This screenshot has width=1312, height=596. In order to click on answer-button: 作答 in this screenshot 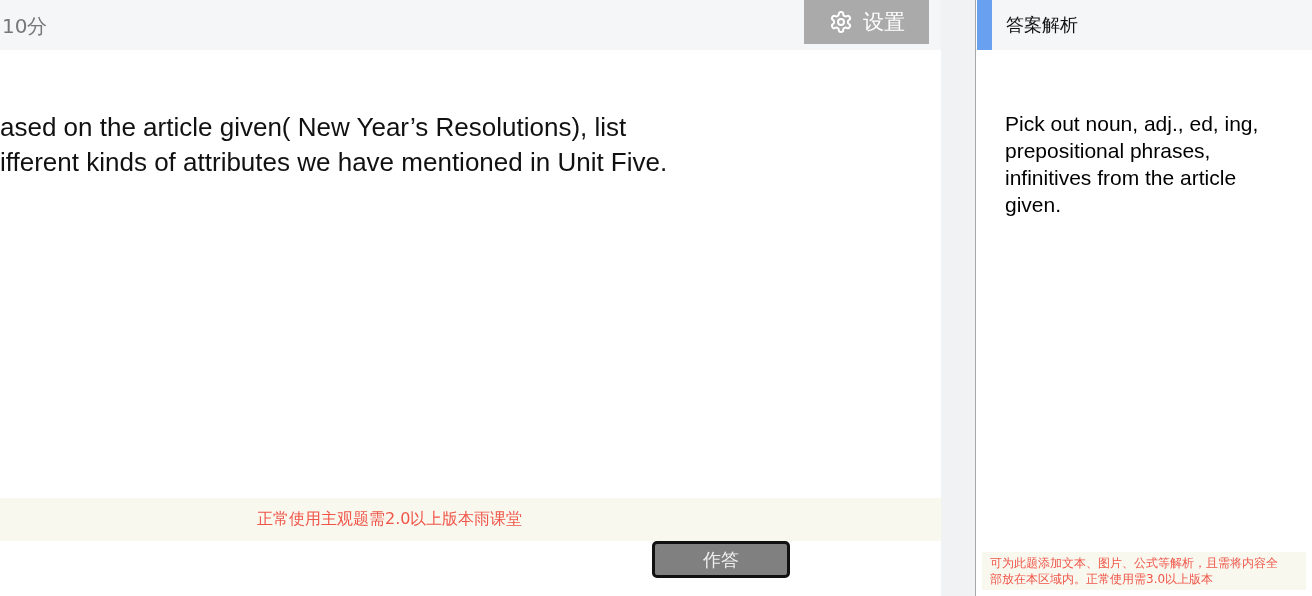, I will do `click(721, 559)`.